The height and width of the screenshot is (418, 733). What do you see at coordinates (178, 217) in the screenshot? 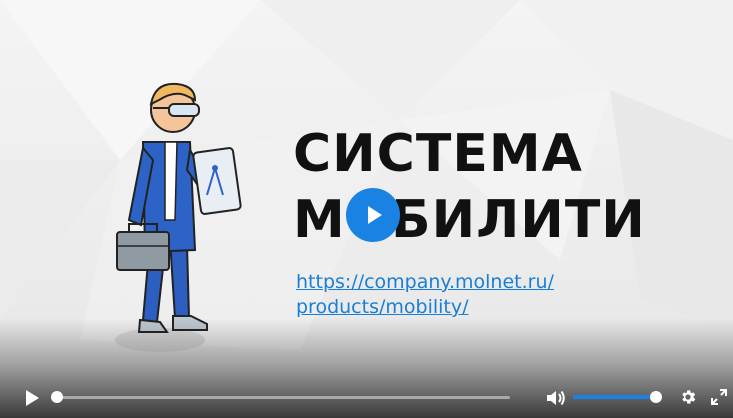
I see `engineer-illustration` at bounding box center [178, 217].